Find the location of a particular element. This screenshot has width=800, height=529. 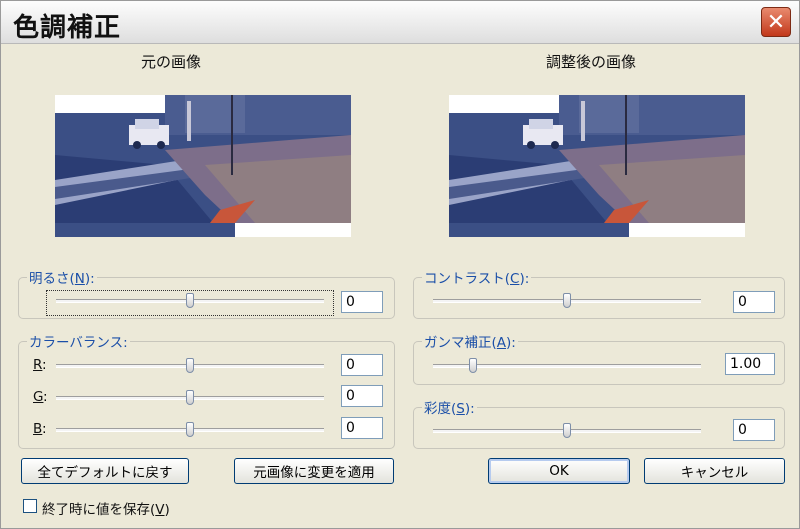

adjusted-image-preview is located at coordinates (597, 166).